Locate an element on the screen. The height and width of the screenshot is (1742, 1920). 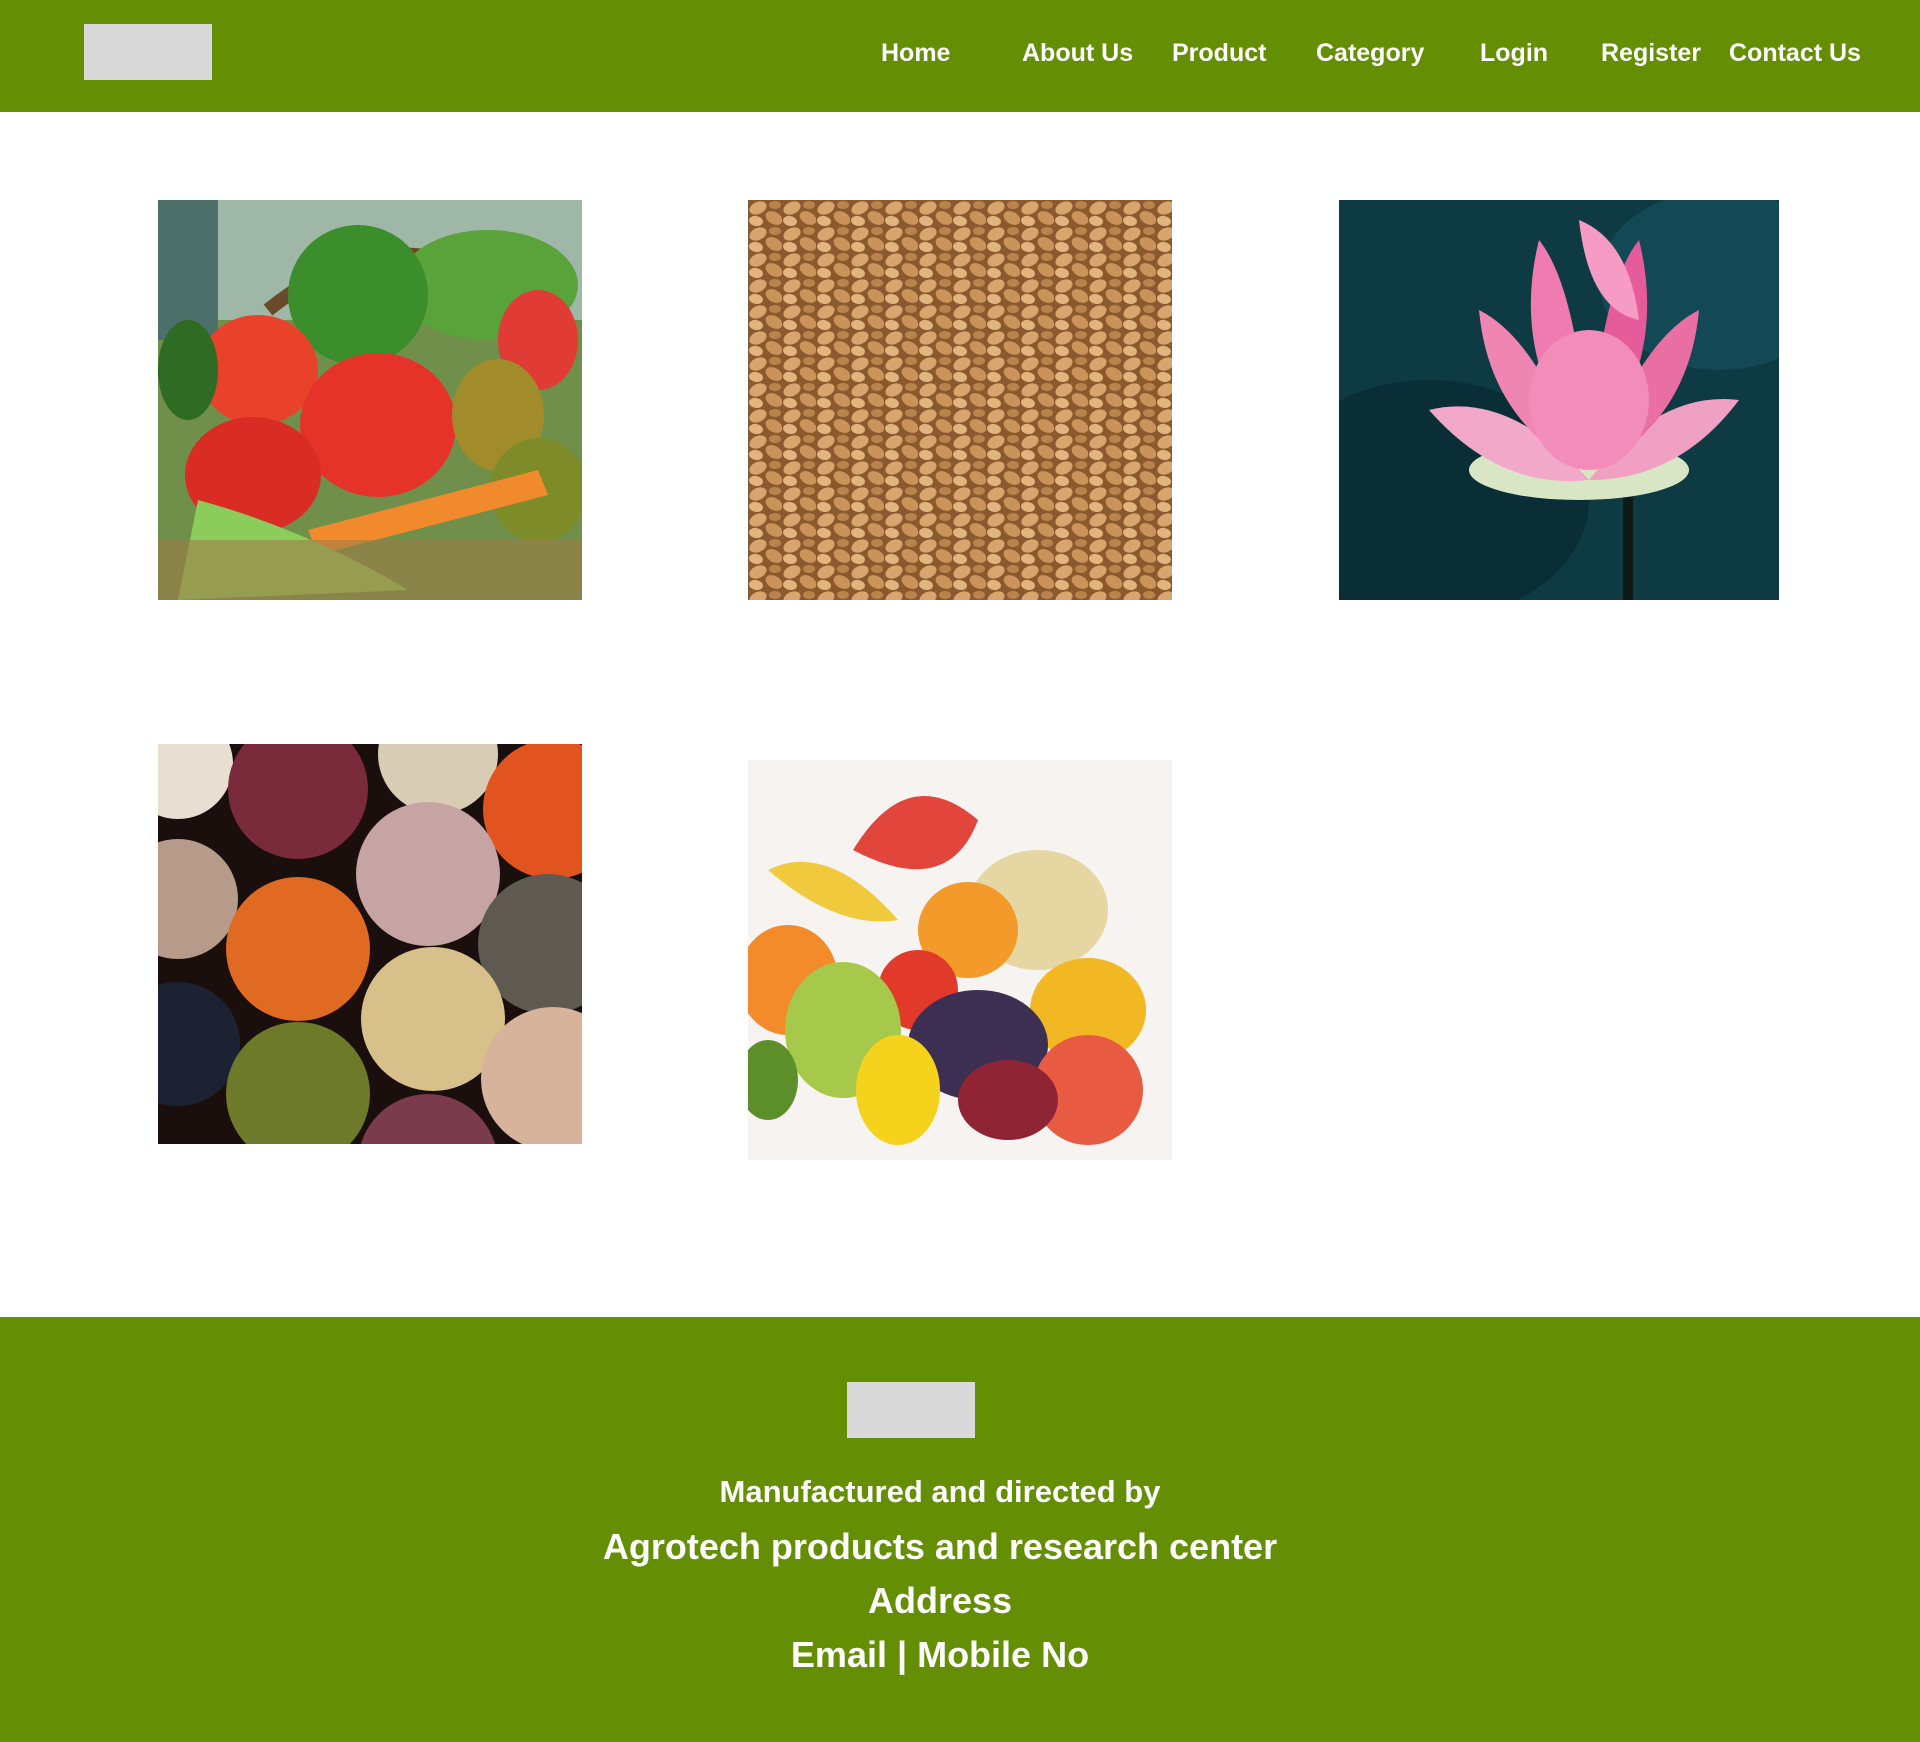
pulses-tile is located at coordinates (370, 944).